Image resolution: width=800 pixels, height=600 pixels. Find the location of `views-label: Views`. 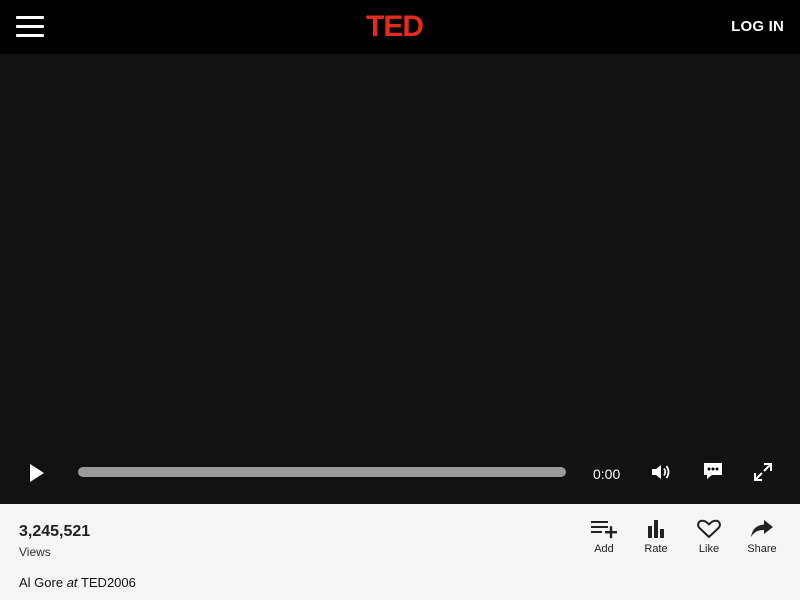

views-label: Views is located at coordinates (35, 552).